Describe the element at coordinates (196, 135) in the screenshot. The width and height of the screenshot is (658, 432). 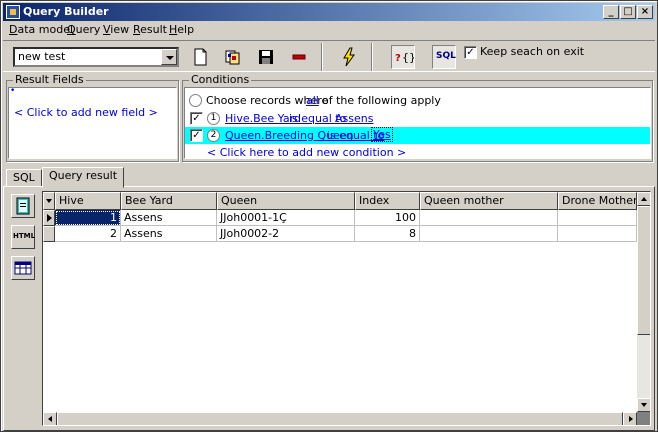
I see `condition-2-checkbox: ✓` at that location.